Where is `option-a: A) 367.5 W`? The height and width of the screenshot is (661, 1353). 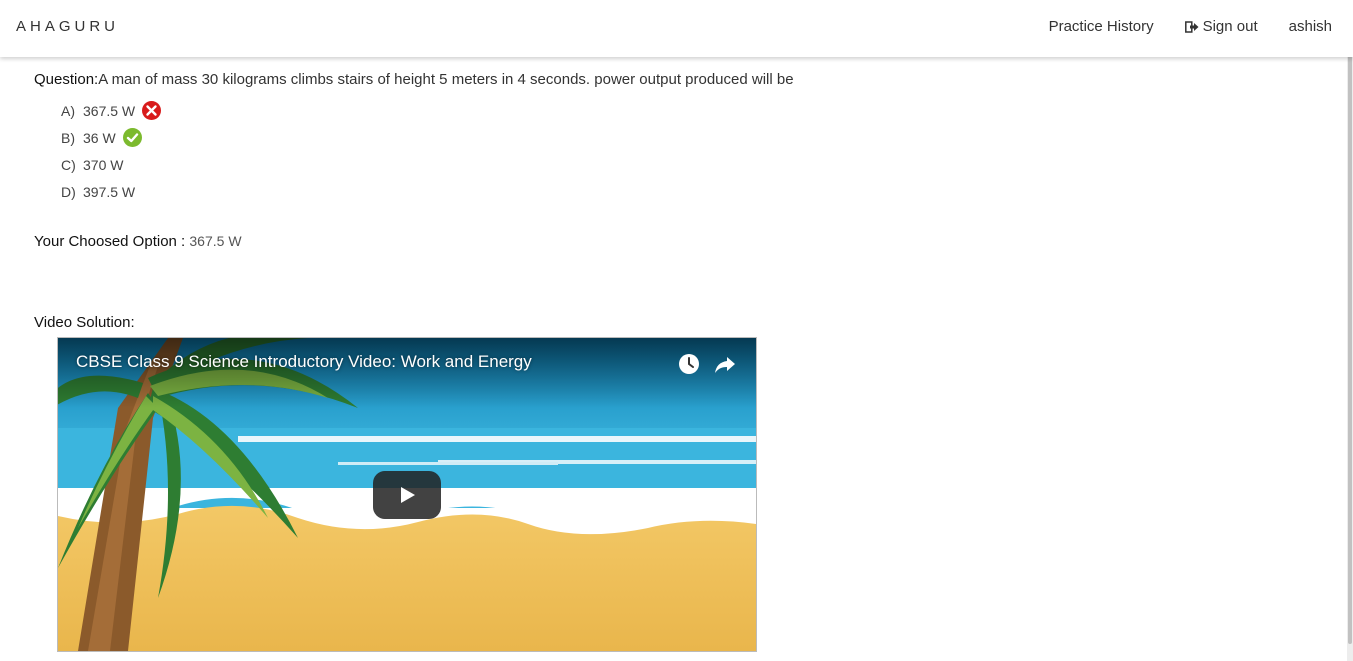
option-a: A) 367.5 W is located at coordinates (111, 110).